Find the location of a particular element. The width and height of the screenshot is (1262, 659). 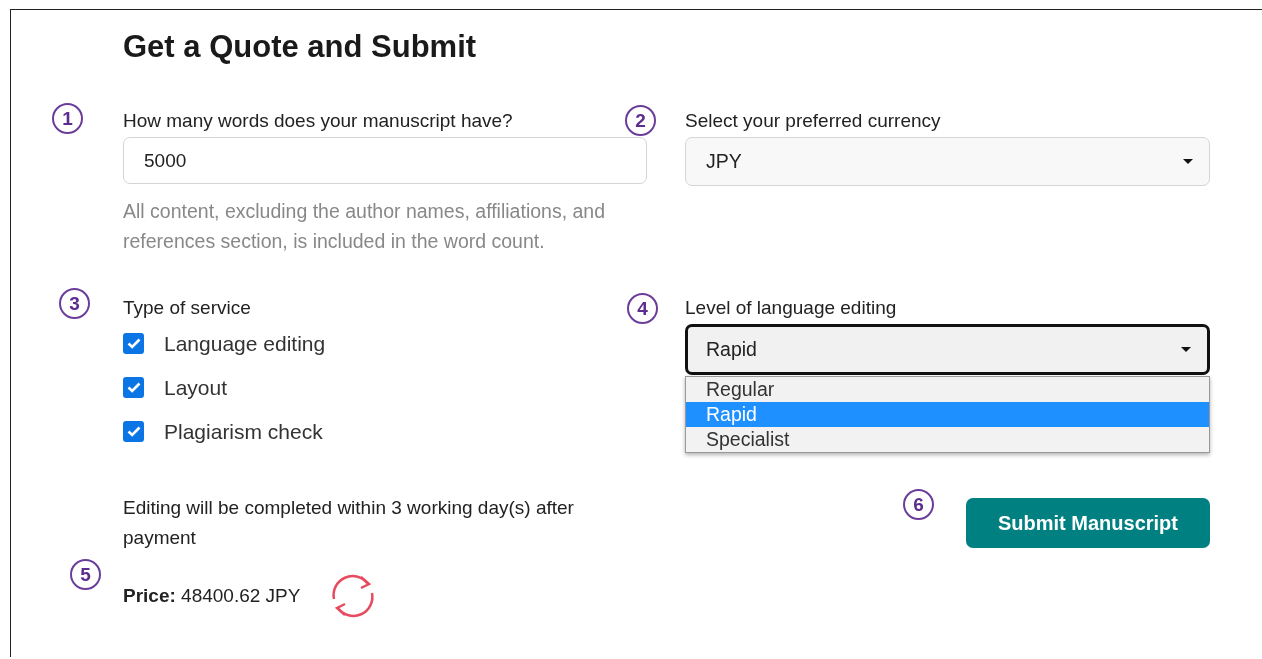

step-number: 5 is located at coordinates (85, 574).